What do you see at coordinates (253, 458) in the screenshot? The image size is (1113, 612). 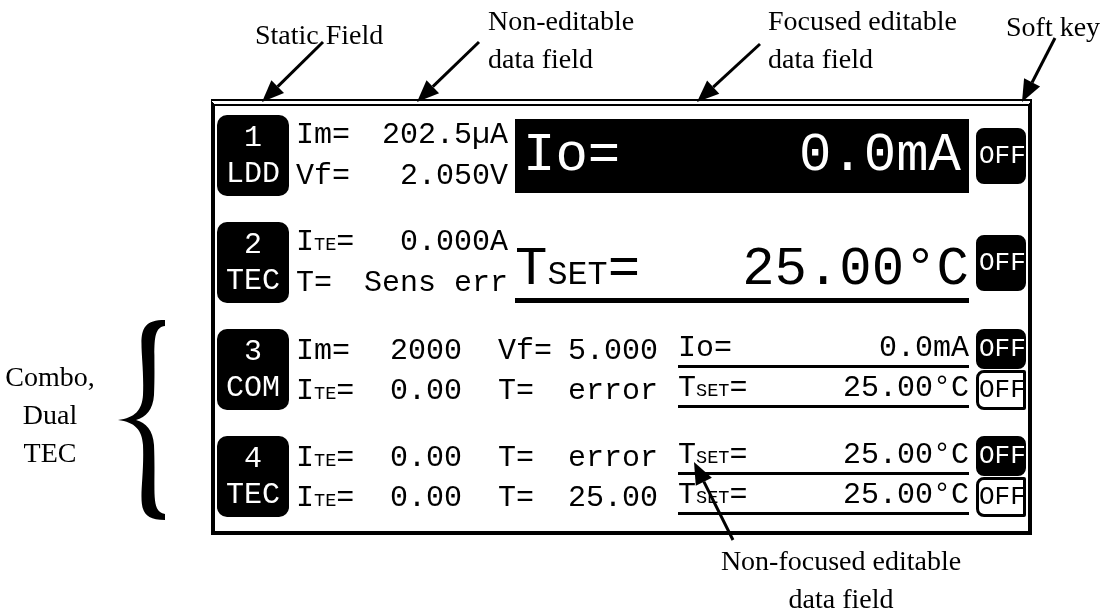 I see `channel-number: 4` at bounding box center [253, 458].